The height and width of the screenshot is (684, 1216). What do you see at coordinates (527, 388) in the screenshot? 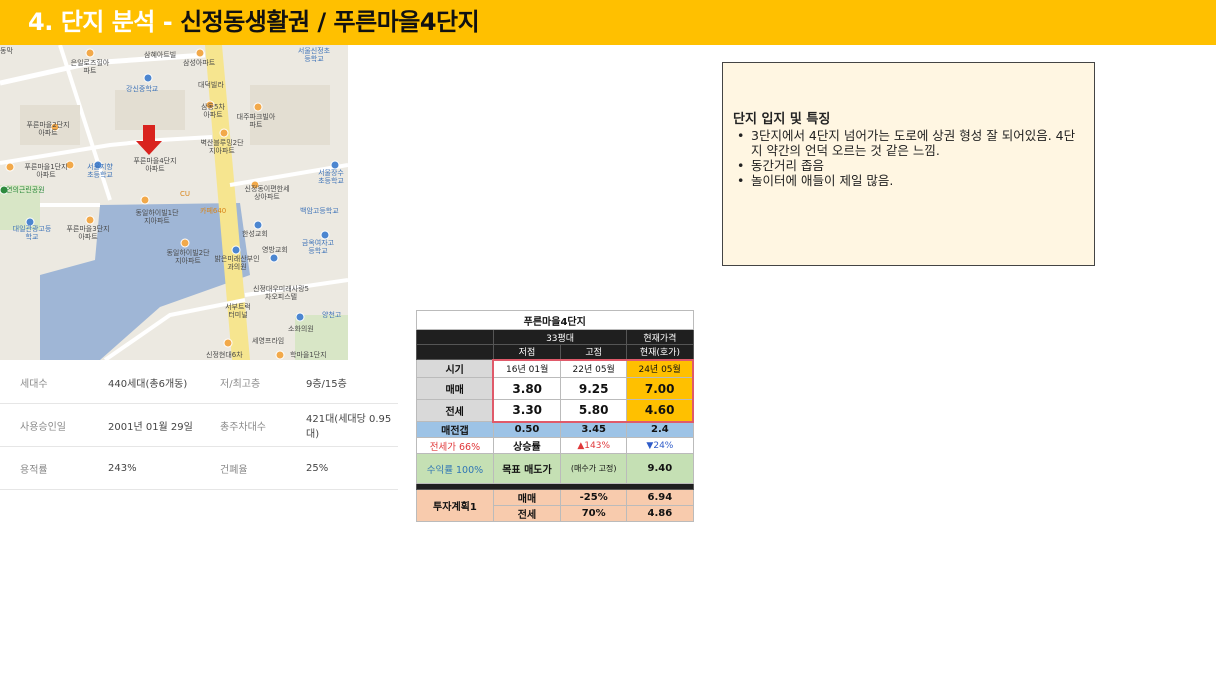
I see `sale-low: 3.80` at bounding box center [527, 388].